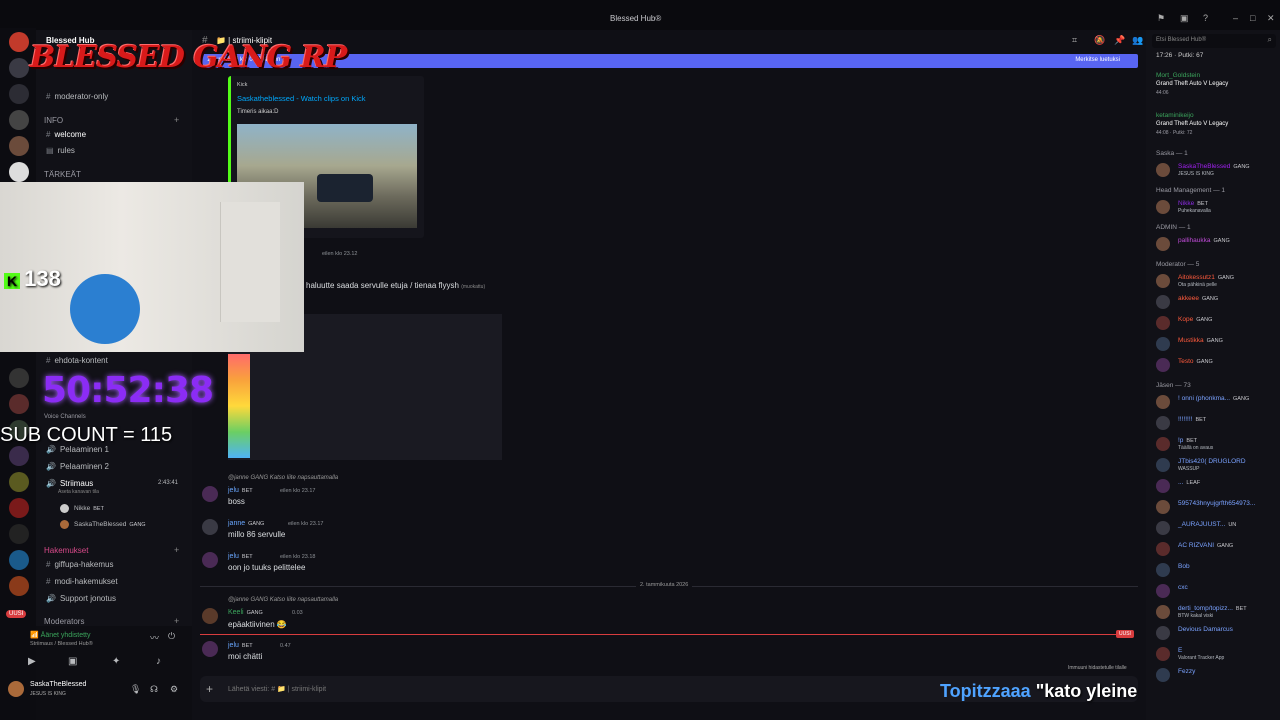 This screenshot has height=720, width=1280. I want to click on member-item: AC RIZVANI GANG, so click(1215, 549).